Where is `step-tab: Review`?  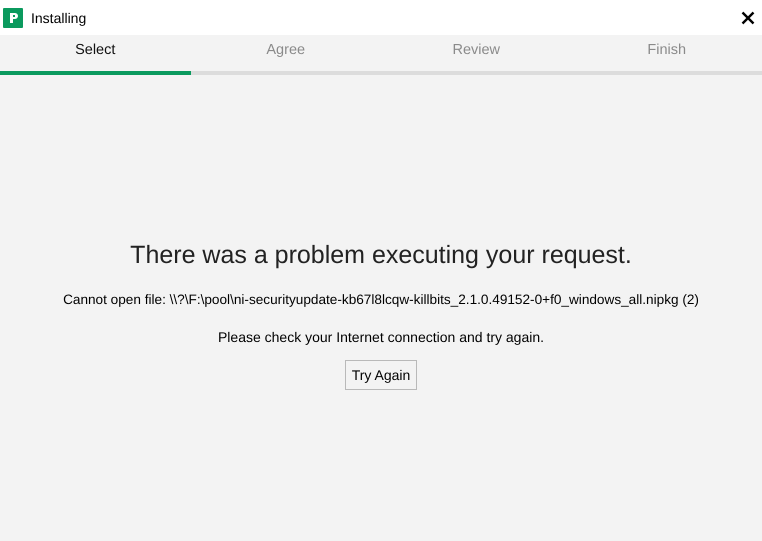
step-tab: Review is located at coordinates (476, 55).